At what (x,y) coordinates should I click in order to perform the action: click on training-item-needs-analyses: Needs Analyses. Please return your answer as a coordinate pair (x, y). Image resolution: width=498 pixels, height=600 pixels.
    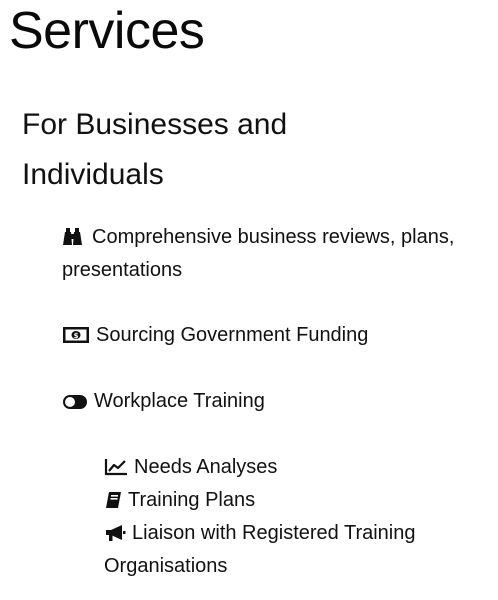
    Looking at the image, I should click on (269, 467).